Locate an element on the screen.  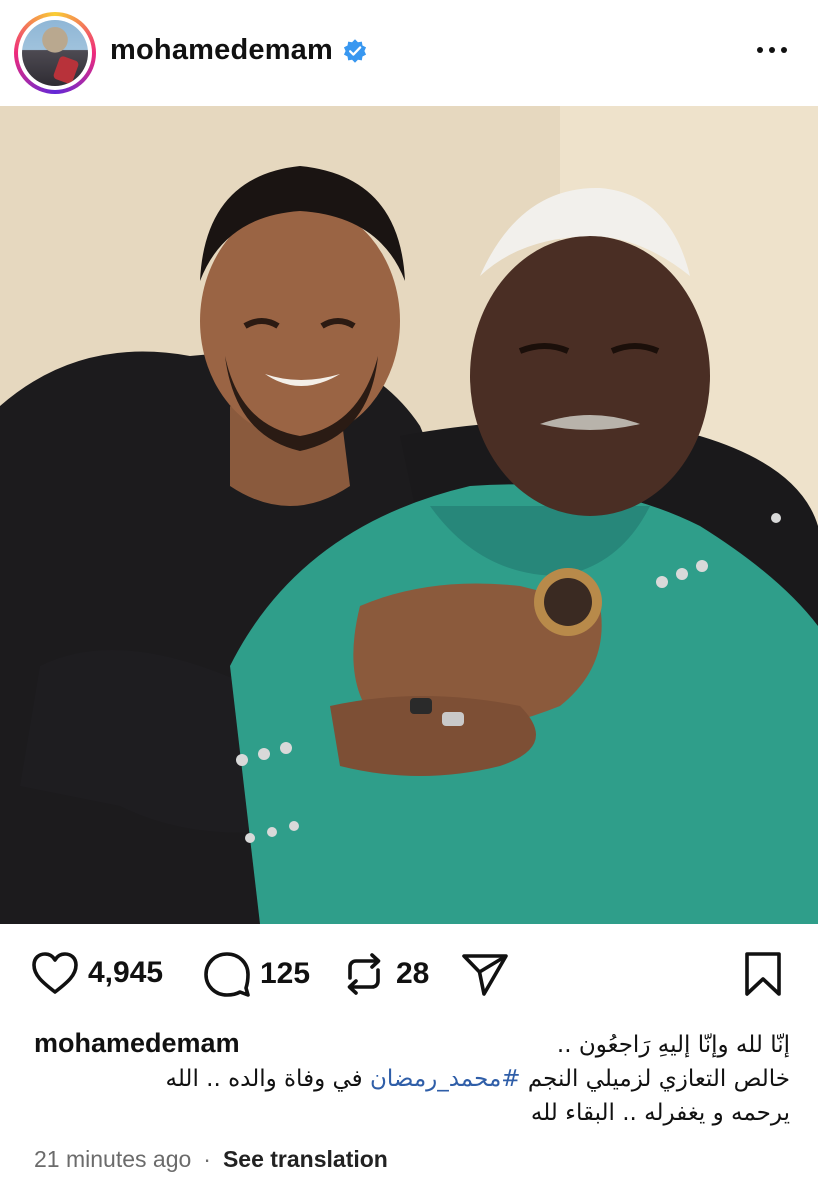
story-ring is located at coordinates (55, 53).